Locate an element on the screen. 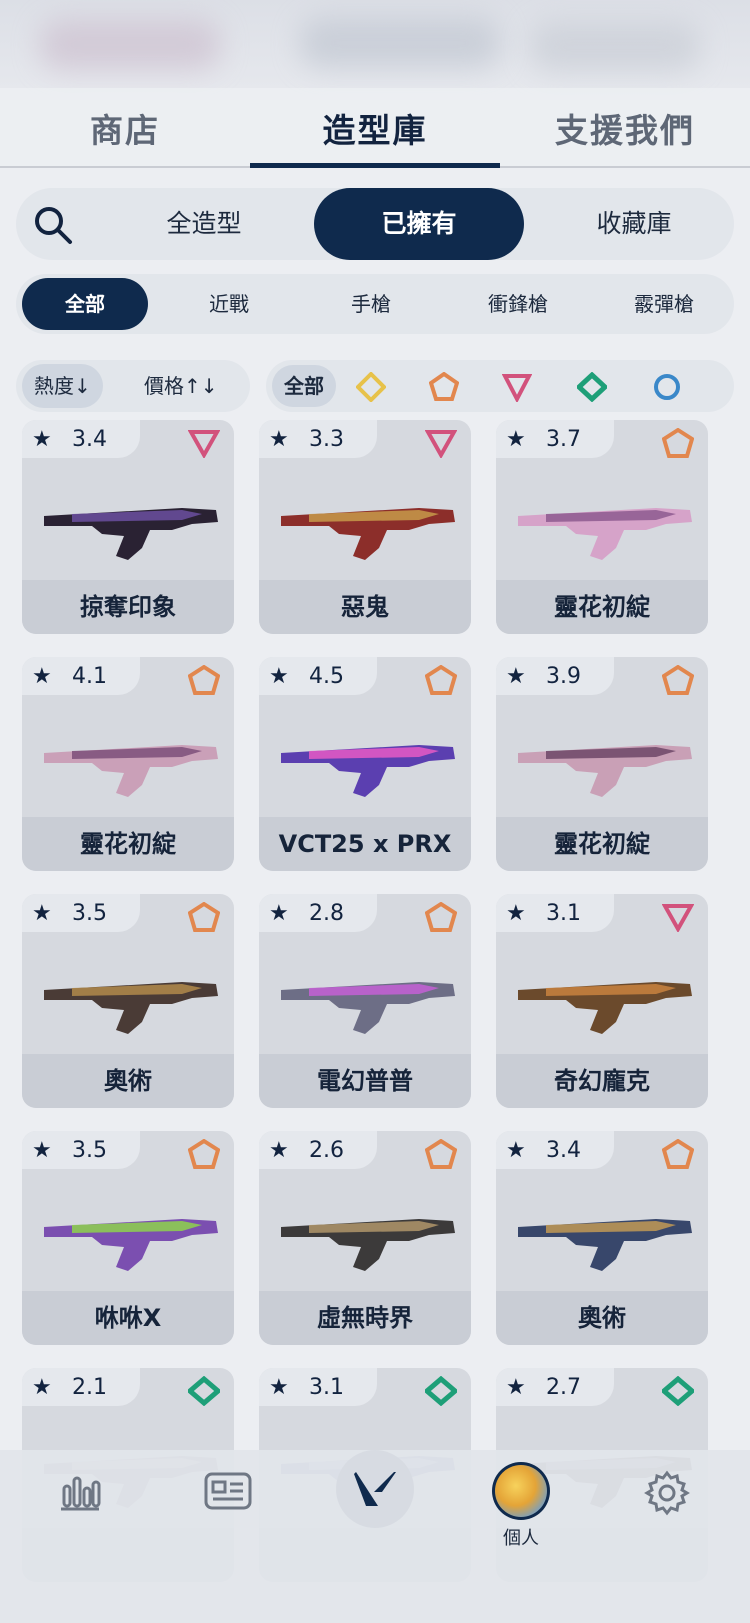 The width and height of the screenshot is (750, 1623). active-tab-indicator is located at coordinates (375, 165).